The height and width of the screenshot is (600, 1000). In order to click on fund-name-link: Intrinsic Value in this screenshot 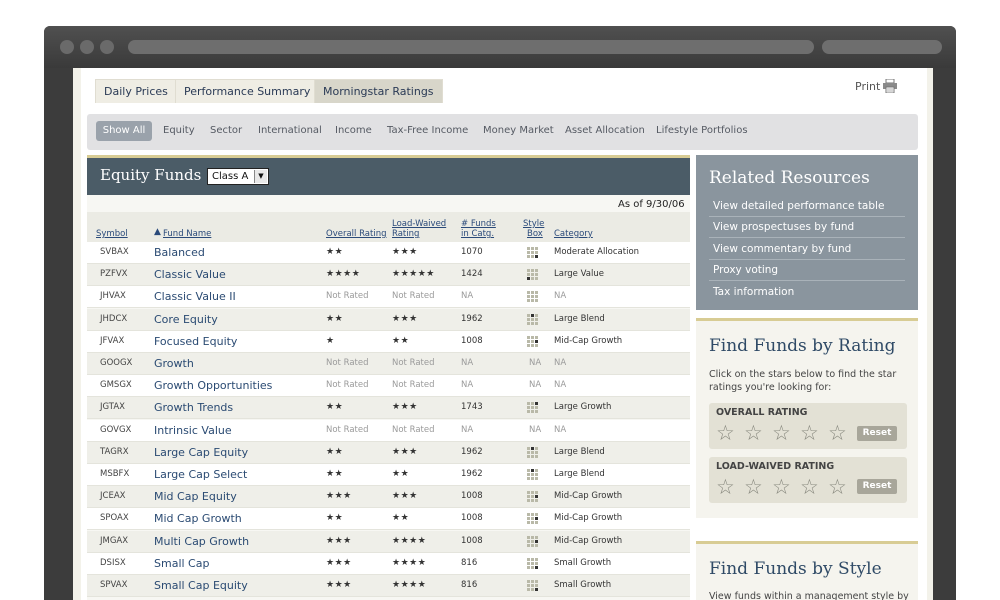, I will do `click(193, 430)`.